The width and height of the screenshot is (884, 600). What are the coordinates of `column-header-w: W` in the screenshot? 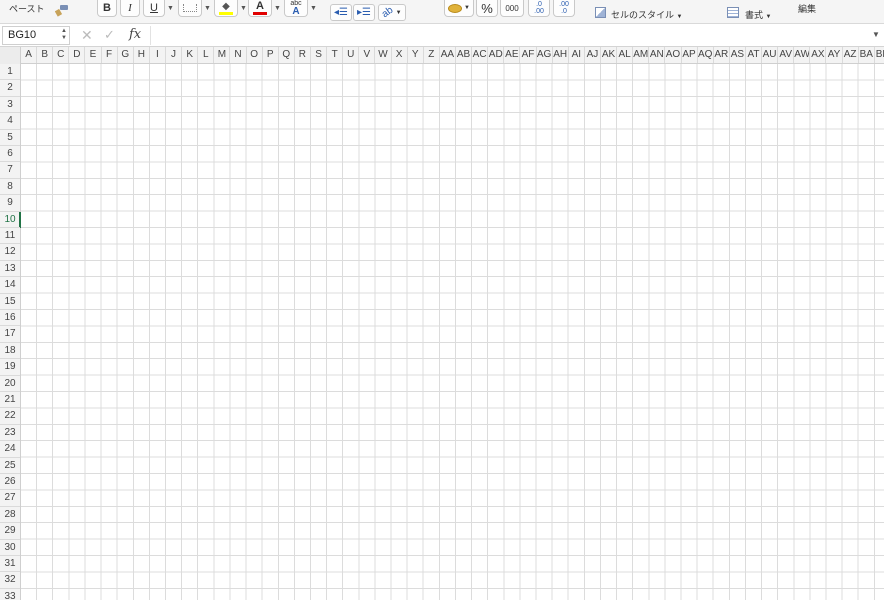 It's located at (383, 55).